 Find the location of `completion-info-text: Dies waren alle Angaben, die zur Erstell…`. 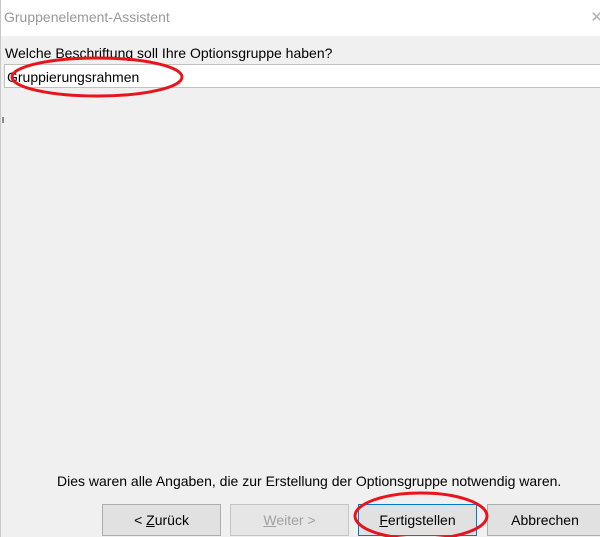

completion-info-text: Dies waren alle Angaben, die zur Erstell… is located at coordinates (309, 481).